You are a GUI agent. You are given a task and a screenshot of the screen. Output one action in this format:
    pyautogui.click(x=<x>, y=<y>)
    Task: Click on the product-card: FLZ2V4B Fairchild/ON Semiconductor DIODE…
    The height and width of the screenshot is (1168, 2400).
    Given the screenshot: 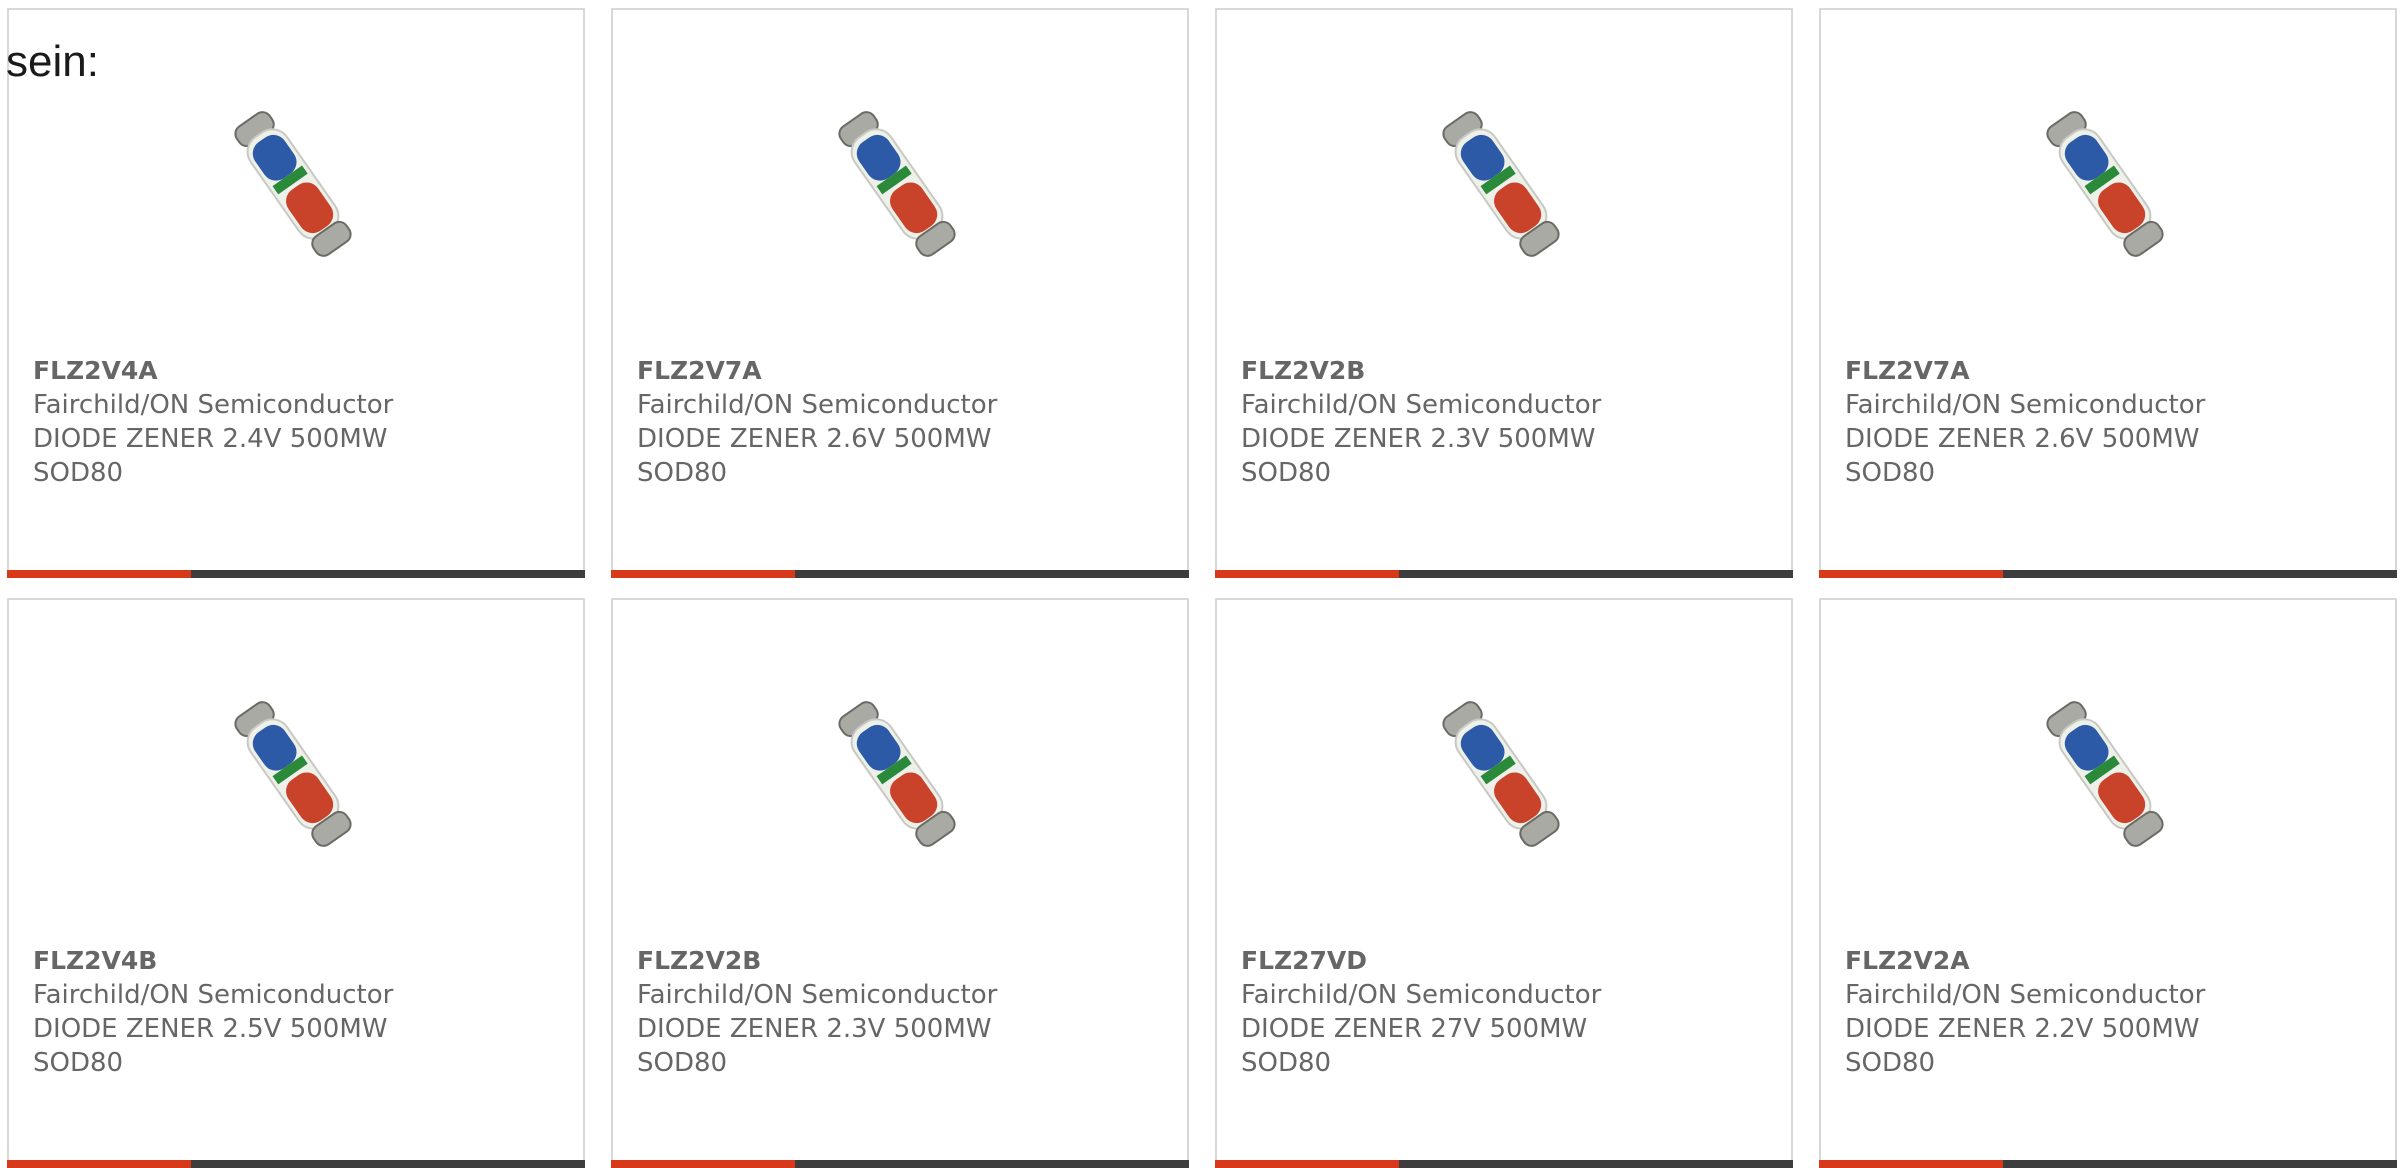 What is the action you would take?
    pyautogui.click(x=296, y=883)
    